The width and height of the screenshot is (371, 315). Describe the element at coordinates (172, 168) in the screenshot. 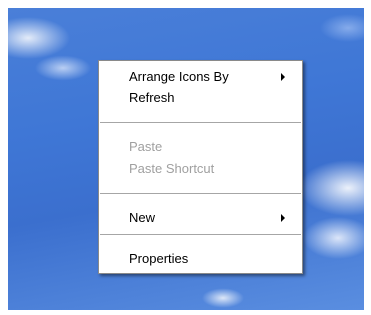

I see `menu-item-label: Paste Shortcut` at that location.